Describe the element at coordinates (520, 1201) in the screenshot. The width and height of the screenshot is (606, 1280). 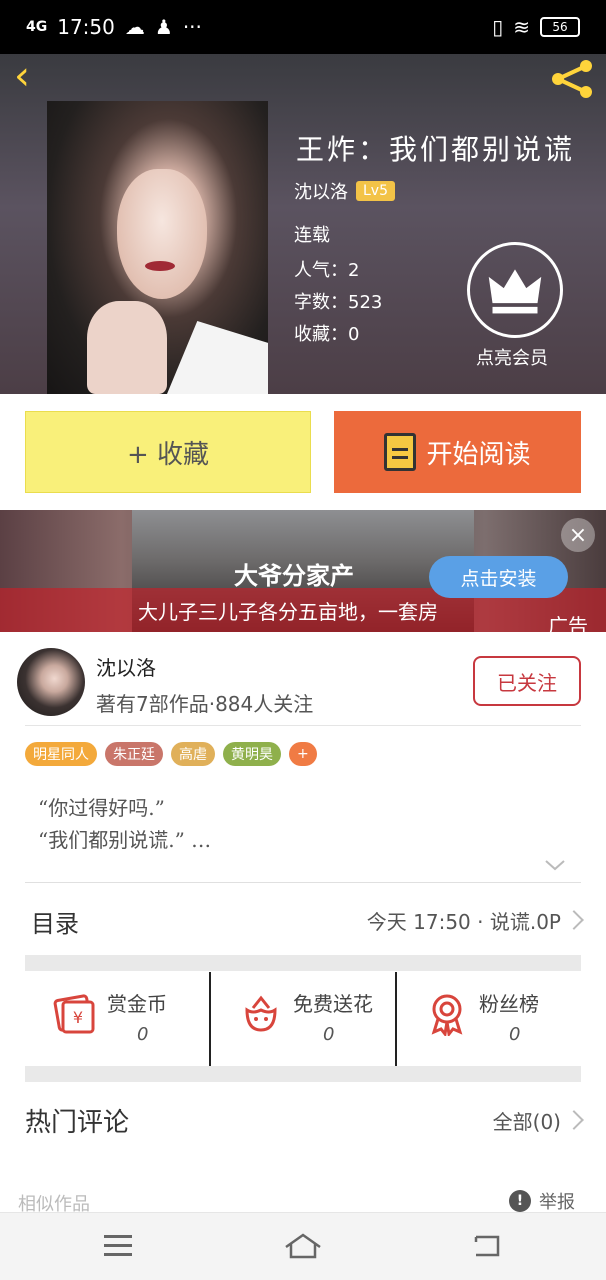
I see `alert-icon: !` at that location.